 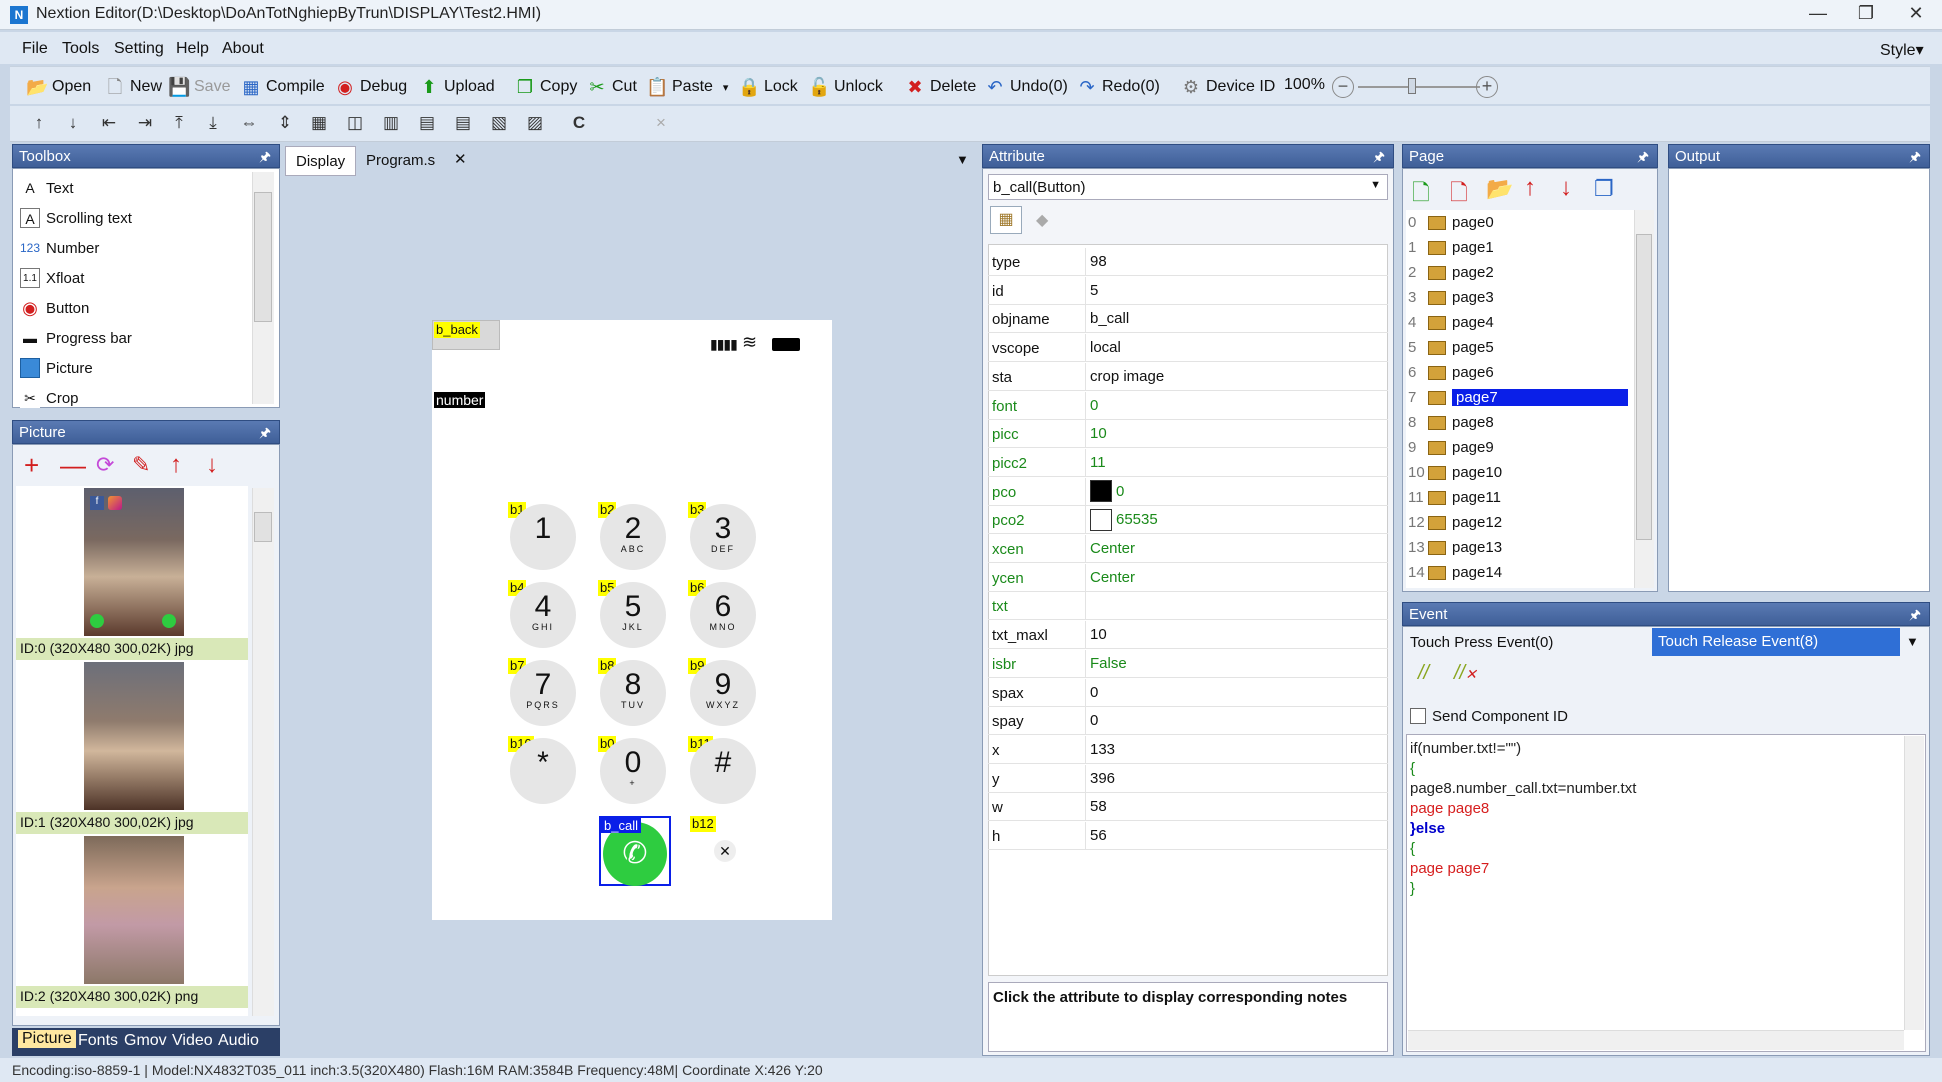 What do you see at coordinates (1518, 272) in the screenshot?
I see `page-item: 2 page2` at bounding box center [1518, 272].